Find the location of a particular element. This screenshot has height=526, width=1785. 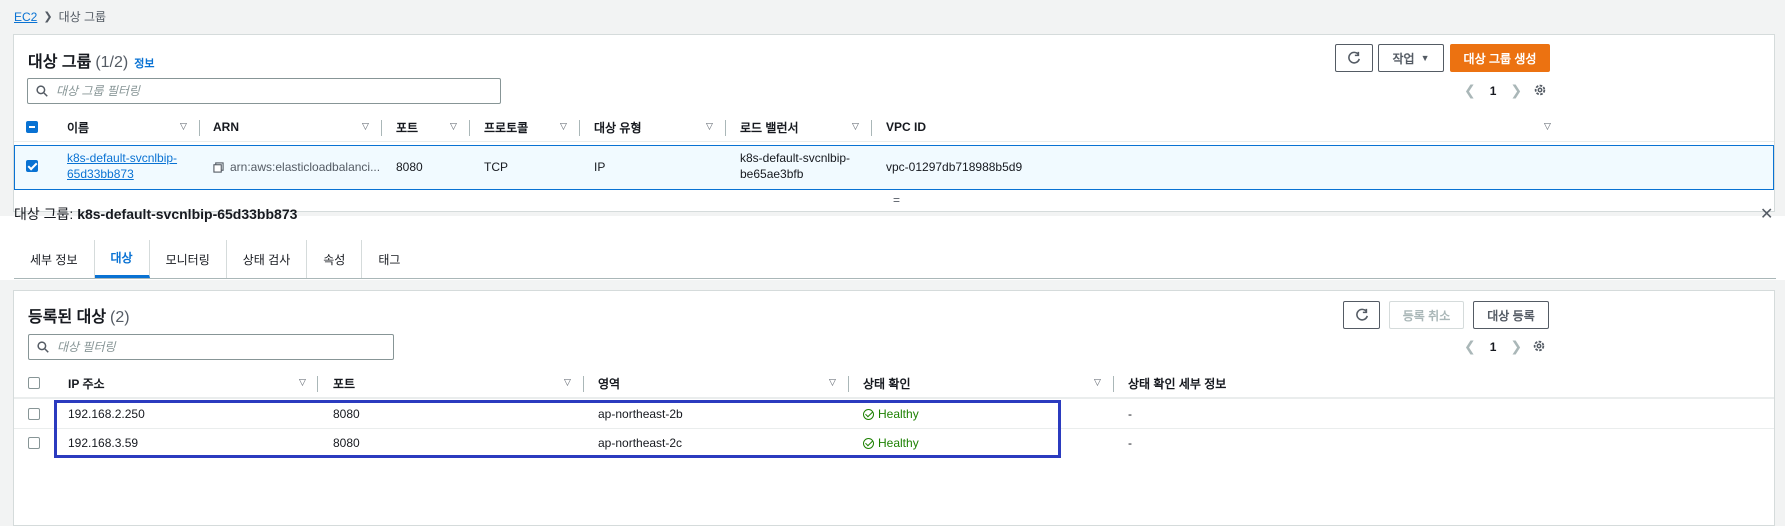

name-line-1: k8s-default-svcnlbip- is located at coordinates (122, 158).